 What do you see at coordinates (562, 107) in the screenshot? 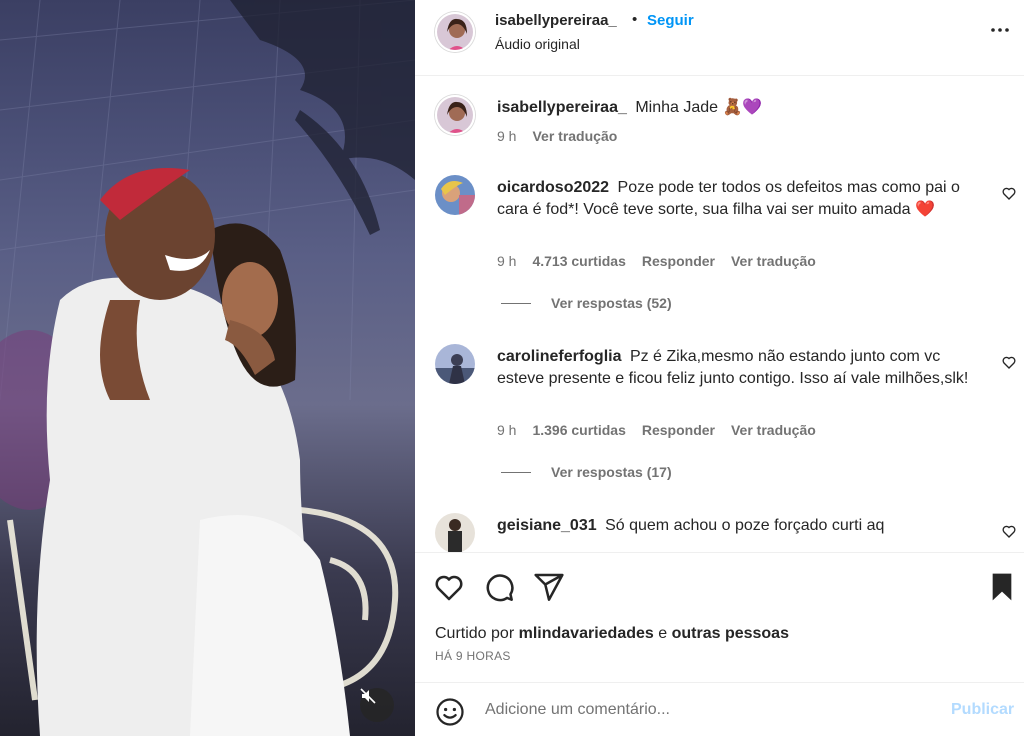
I see `caption-username: isabellypereiraa_` at bounding box center [562, 107].